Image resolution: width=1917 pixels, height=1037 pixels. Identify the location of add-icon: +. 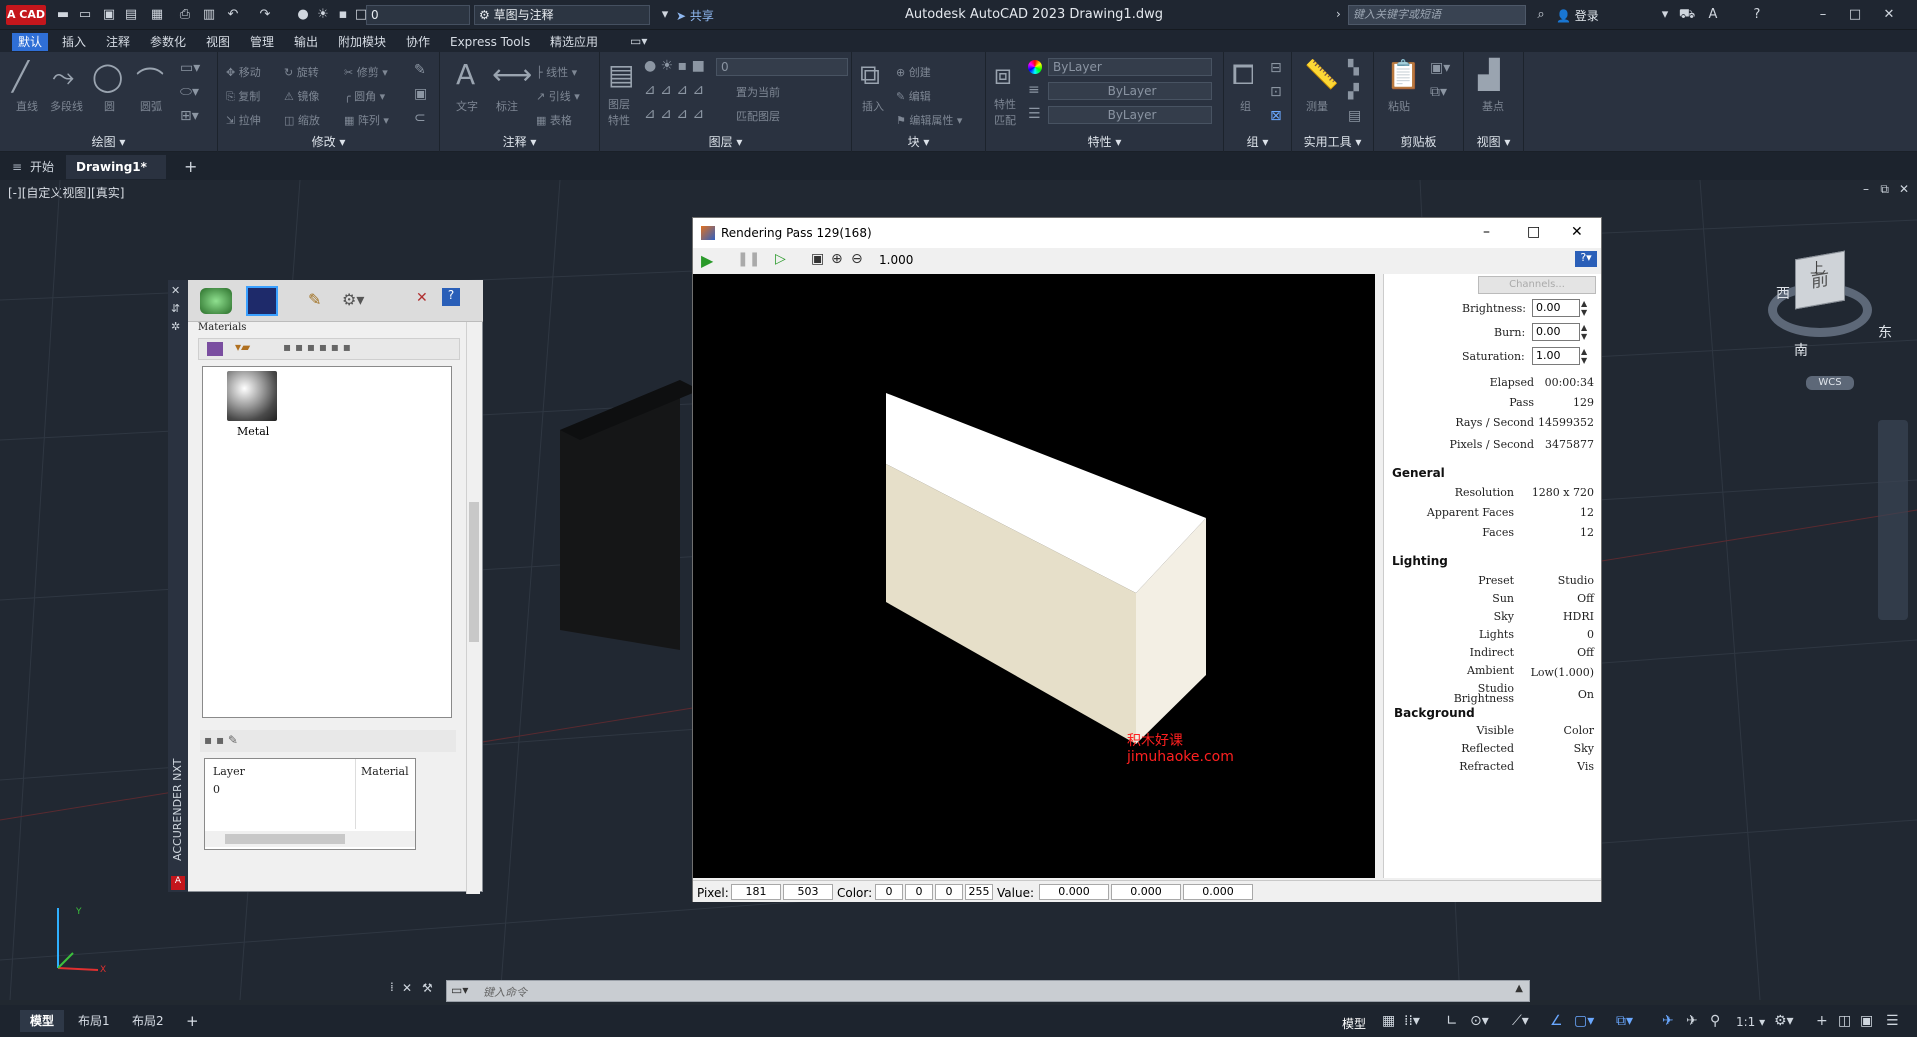
(1822, 1021).